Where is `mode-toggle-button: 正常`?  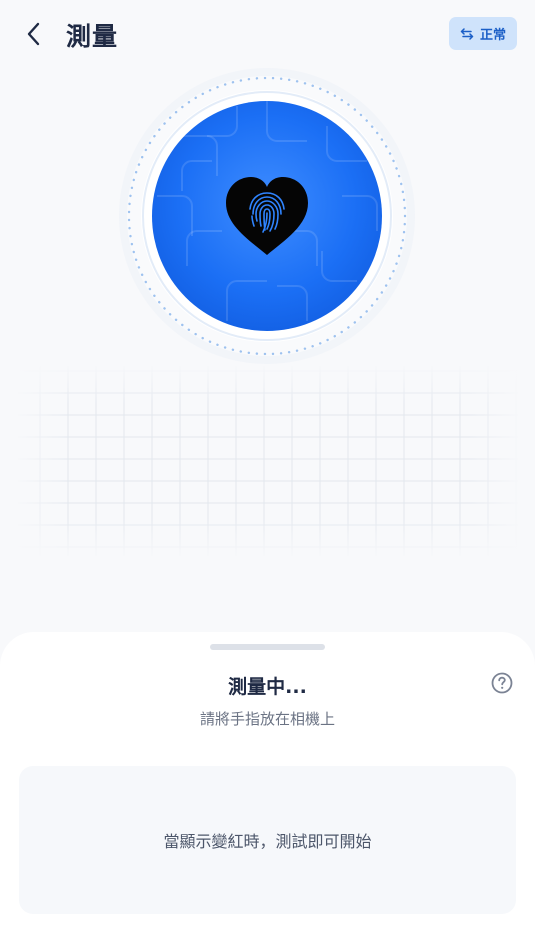
mode-toggle-button: 正常 is located at coordinates (483, 33).